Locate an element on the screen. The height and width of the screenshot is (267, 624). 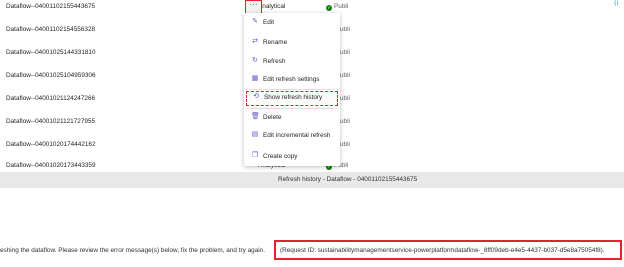
menu-item-show-refresh-history: ⟲ Show refresh history is located at coordinates (292, 98).